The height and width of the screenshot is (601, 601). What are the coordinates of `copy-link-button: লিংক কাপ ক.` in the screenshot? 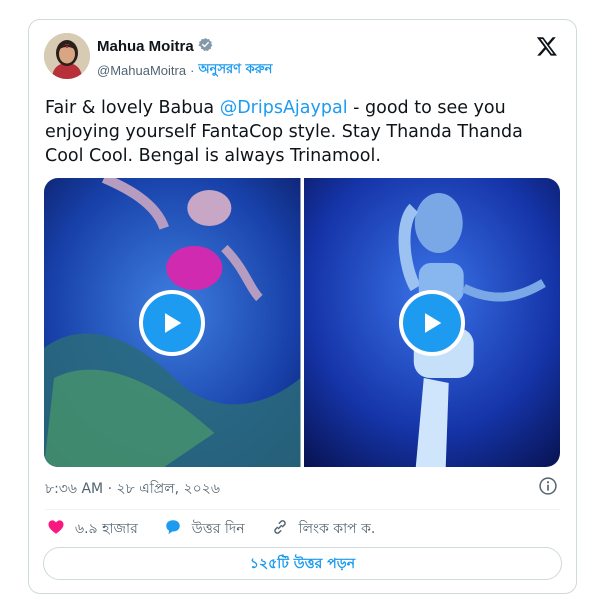 It's located at (323, 529).